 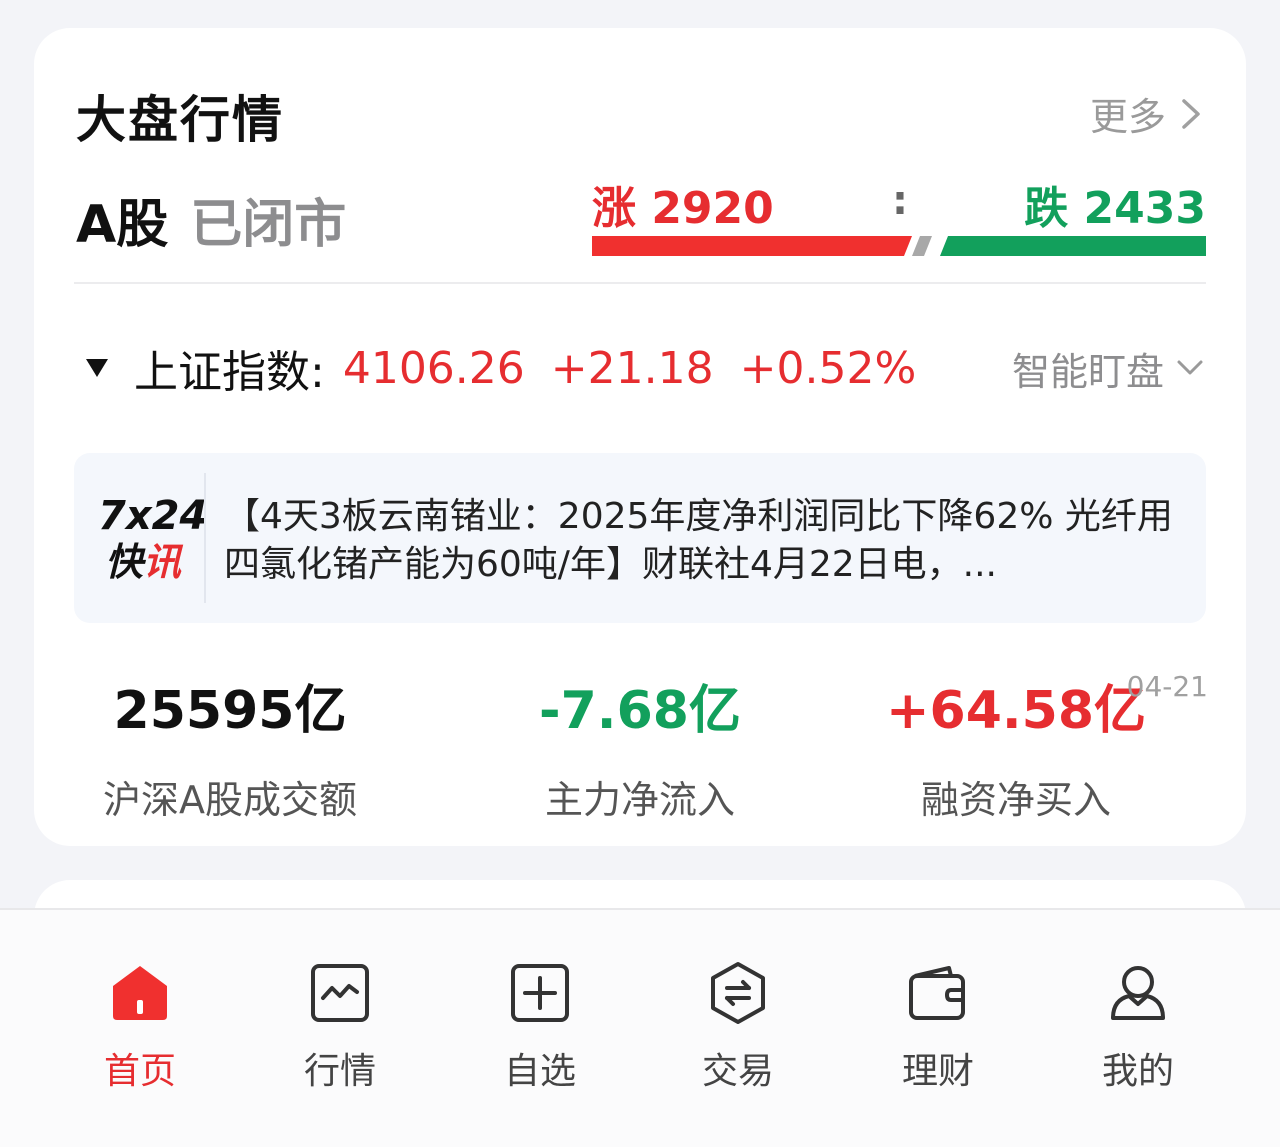 I want to click on index-change: +21.18, so click(x=632, y=368).